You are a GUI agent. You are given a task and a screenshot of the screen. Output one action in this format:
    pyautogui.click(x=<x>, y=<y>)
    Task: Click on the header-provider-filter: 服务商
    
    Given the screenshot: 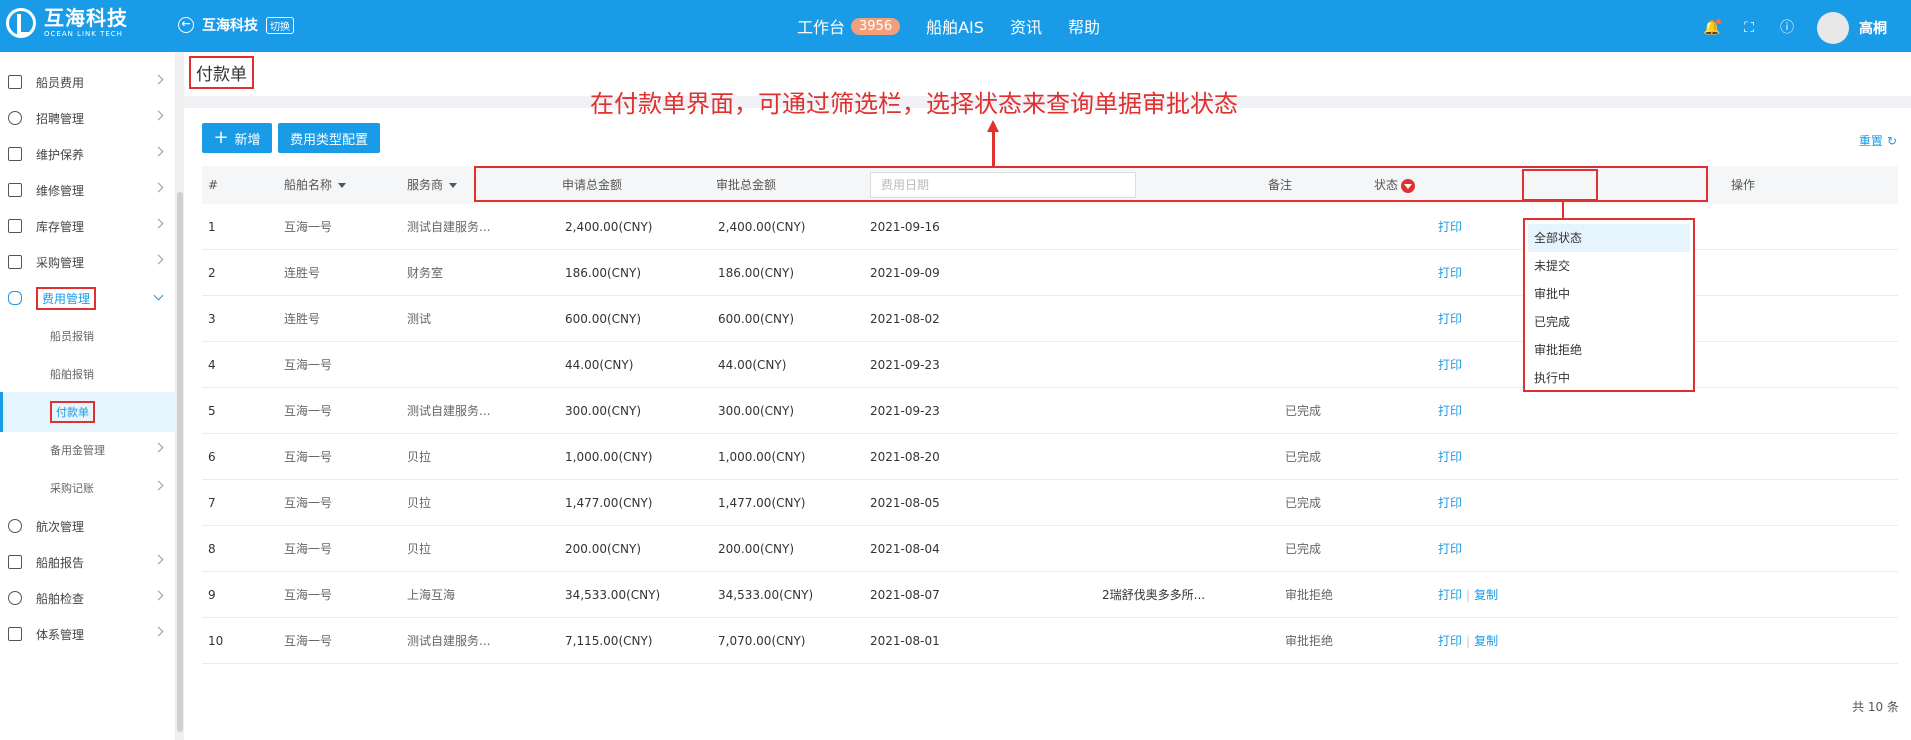 What is the action you would take?
    pyautogui.click(x=432, y=185)
    